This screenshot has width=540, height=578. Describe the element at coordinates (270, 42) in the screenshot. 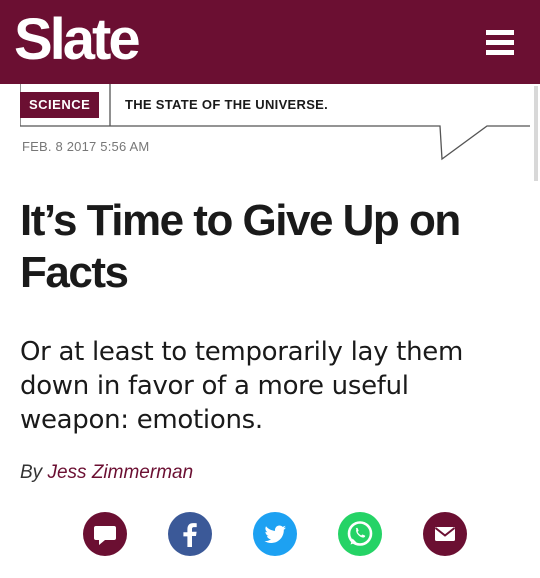

I see `site-header: Slate` at that location.